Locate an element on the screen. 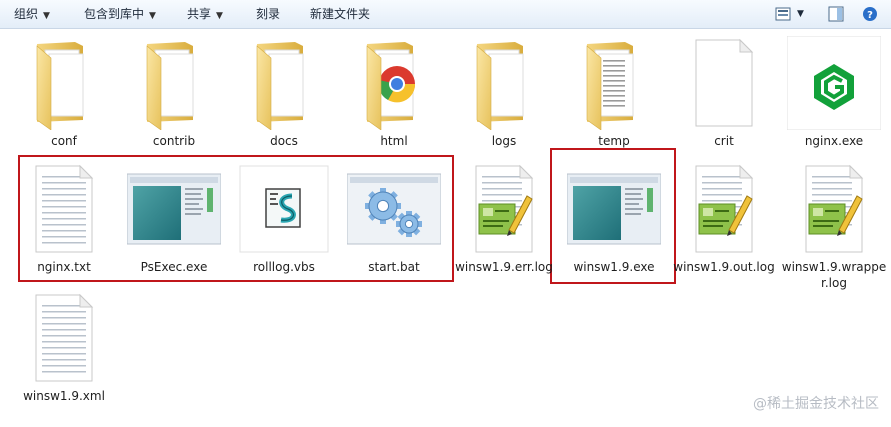 This screenshot has width=891, height=427. file-name-label: temp is located at coordinates (614, 141).